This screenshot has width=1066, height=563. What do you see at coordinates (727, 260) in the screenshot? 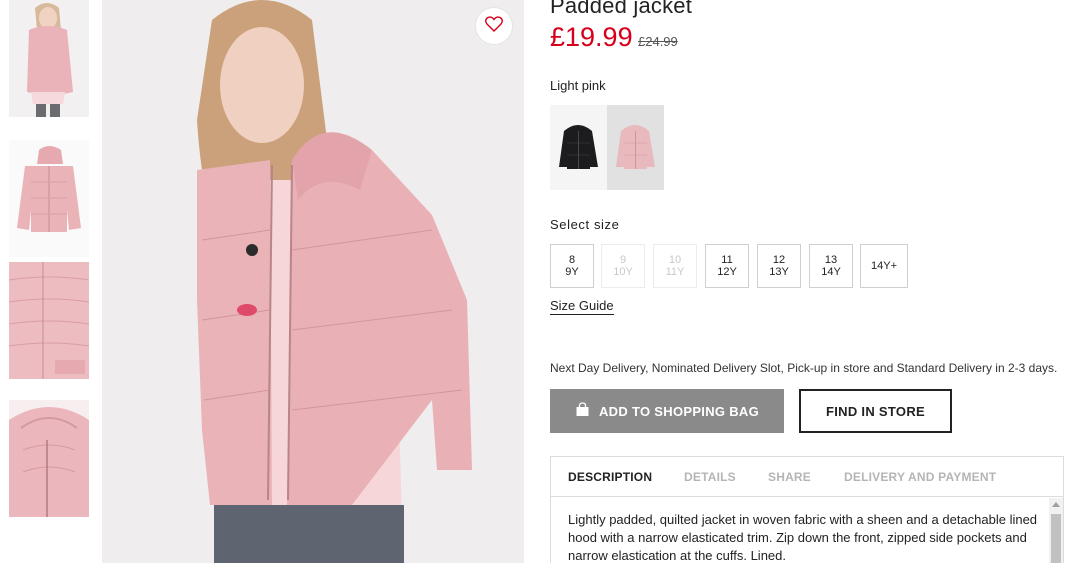
I see `size-line1: 11` at bounding box center [727, 260].